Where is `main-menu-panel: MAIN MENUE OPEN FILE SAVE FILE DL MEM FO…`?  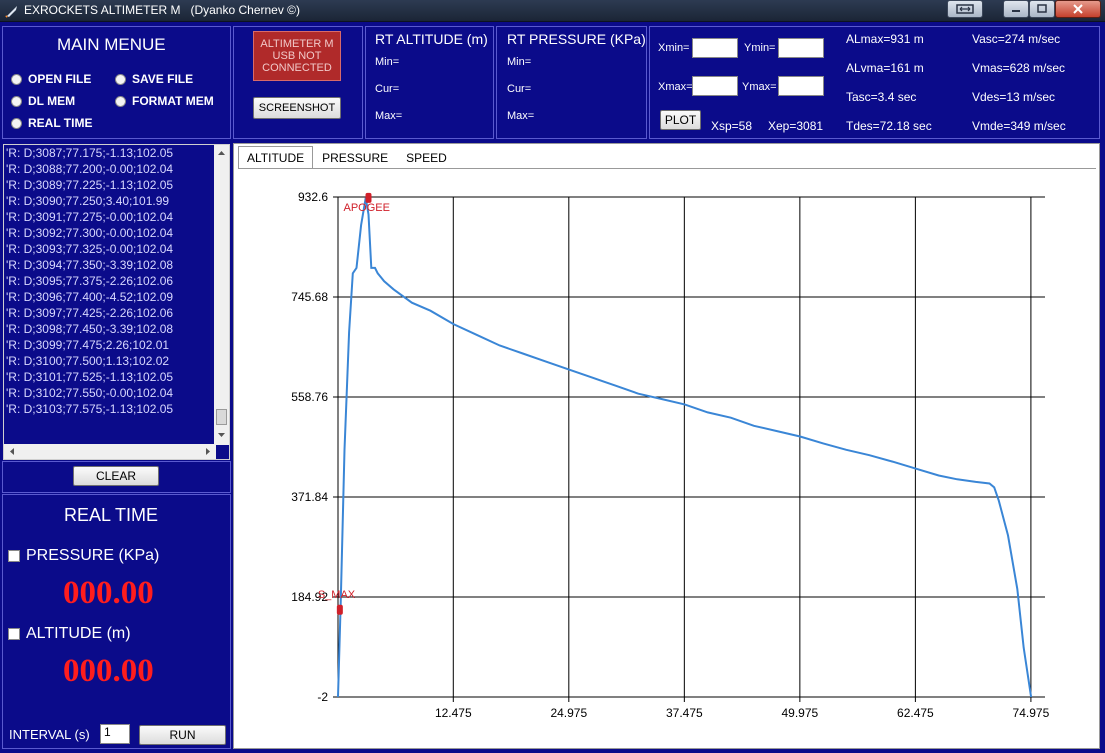
main-menu-panel: MAIN MENUE OPEN FILE SAVE FILE DL MEM FO… is located at coordinates (116, 82).